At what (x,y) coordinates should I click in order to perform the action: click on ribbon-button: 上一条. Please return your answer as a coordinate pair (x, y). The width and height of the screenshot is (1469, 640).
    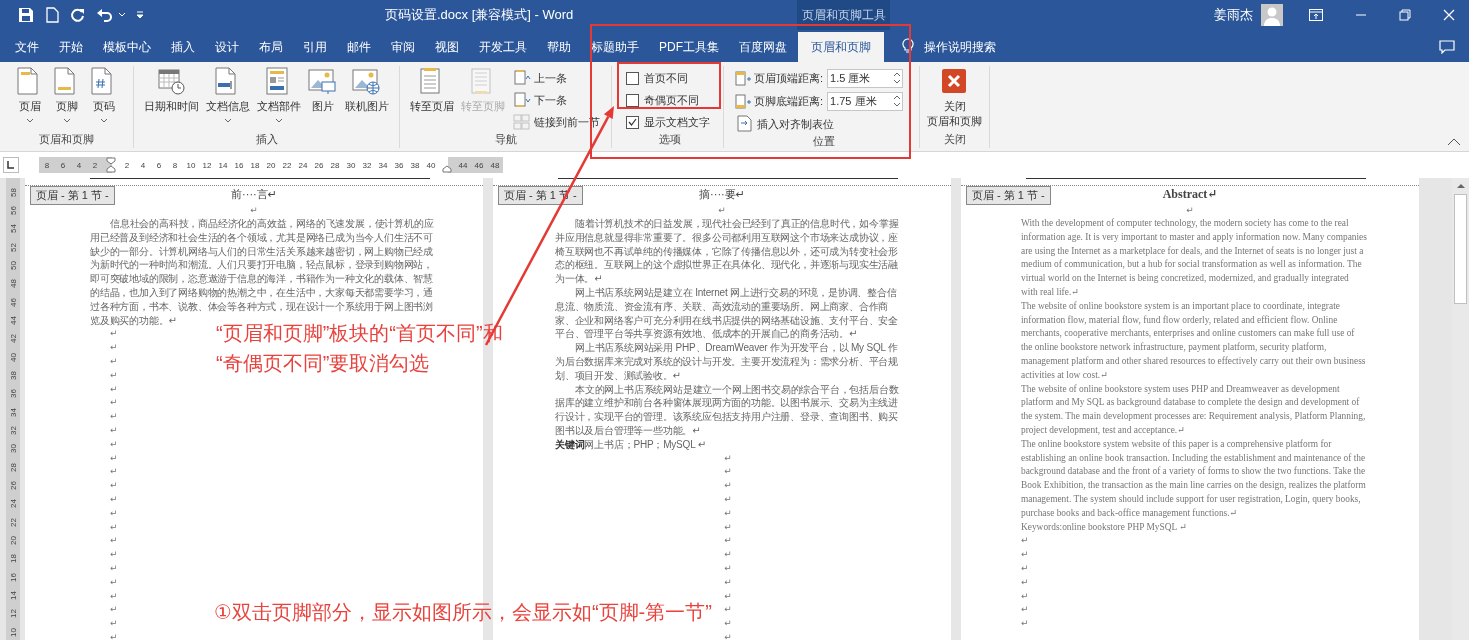
    Looking at the image, I should click on (556, 78).